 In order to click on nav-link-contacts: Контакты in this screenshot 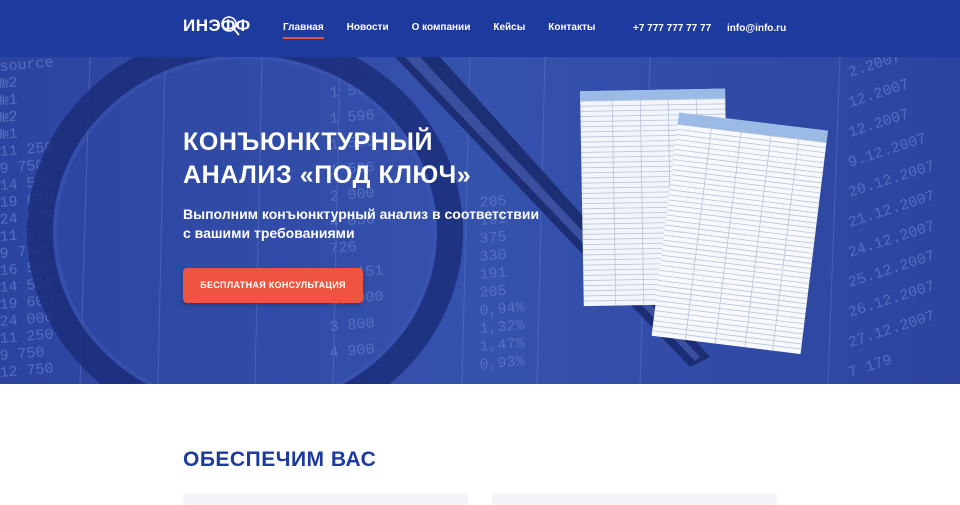, I will do `click(571, 30)`.